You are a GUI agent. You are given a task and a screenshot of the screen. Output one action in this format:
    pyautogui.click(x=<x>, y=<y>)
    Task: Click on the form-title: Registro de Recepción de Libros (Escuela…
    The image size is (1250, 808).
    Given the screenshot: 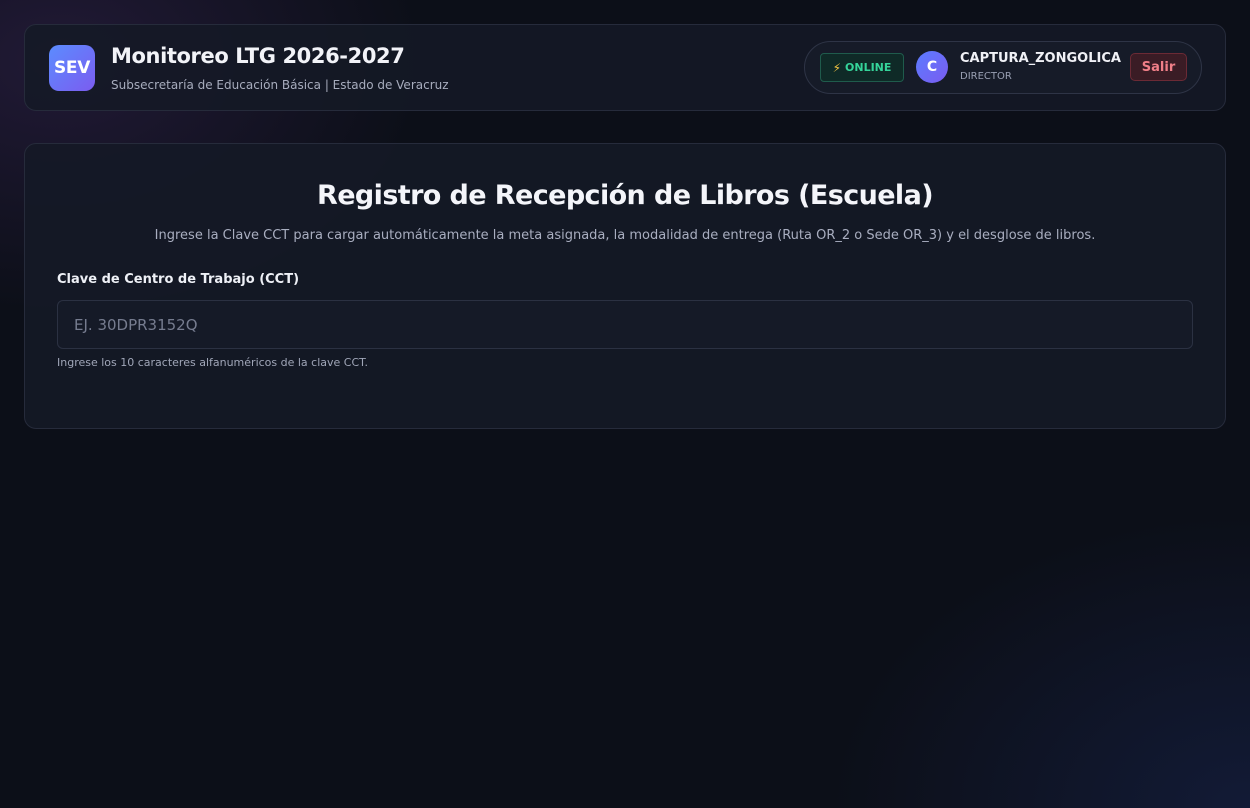 What is the action you would take?
    pyautogui.click(x=625, y=195)
    